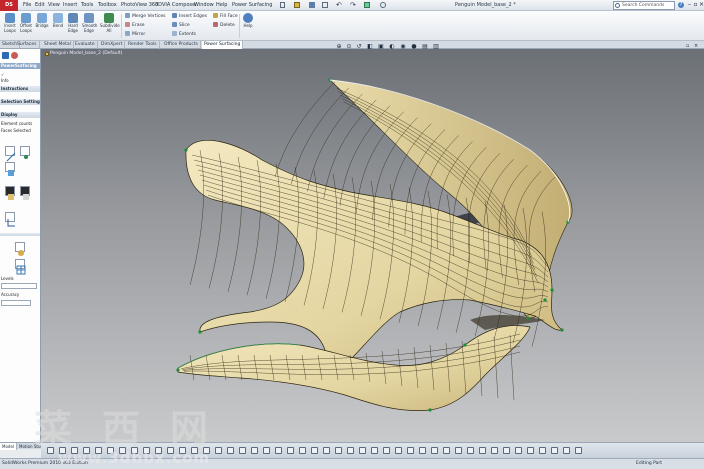  Describe the element at coordinates (70, 5) in the screenshot. I see `menu-insert: Insert` at that location.